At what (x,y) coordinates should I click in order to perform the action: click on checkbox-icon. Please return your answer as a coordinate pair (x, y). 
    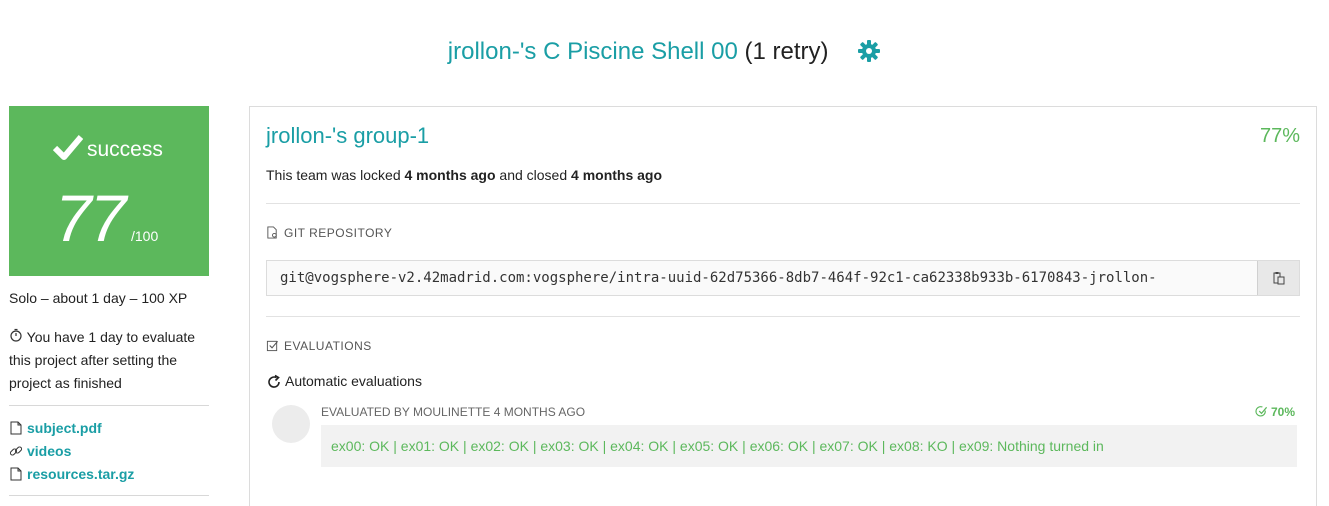
    Looking at the image, I should click on (273, 346).